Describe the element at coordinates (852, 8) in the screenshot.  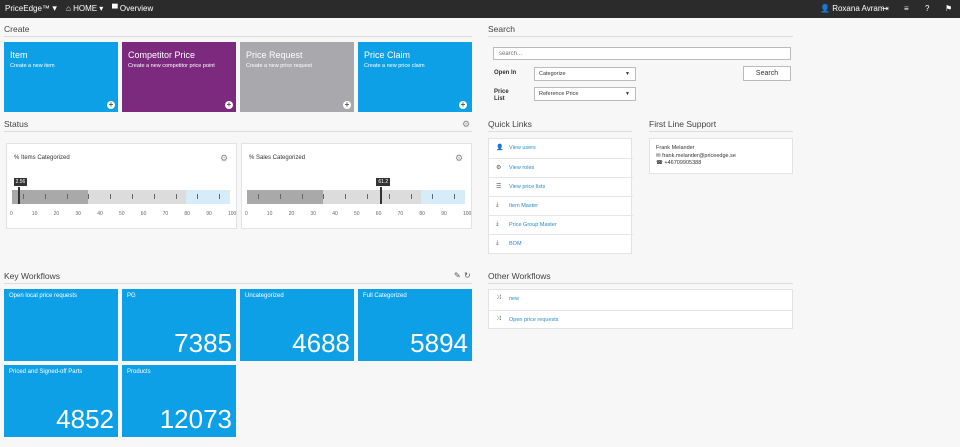
I see `user-menu: 👤 Roxana Avram` at that location.